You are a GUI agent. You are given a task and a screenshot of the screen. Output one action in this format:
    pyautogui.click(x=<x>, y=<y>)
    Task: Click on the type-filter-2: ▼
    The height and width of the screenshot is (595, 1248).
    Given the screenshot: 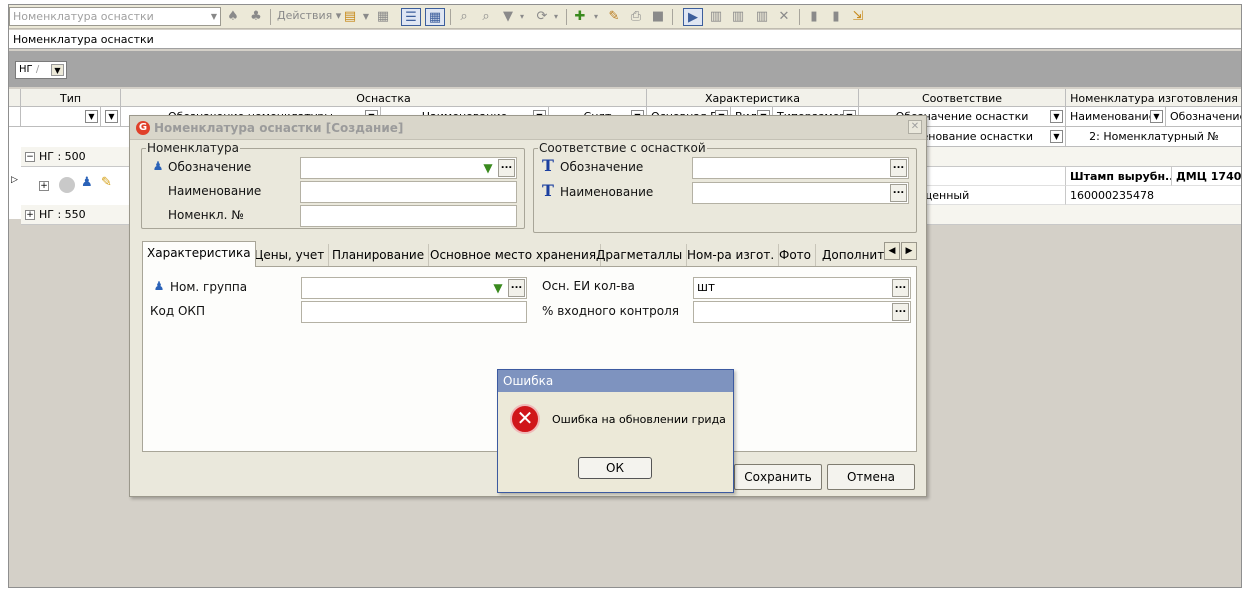 What is the action you would take?
    pyautogui.click(x=111, y=117)
    